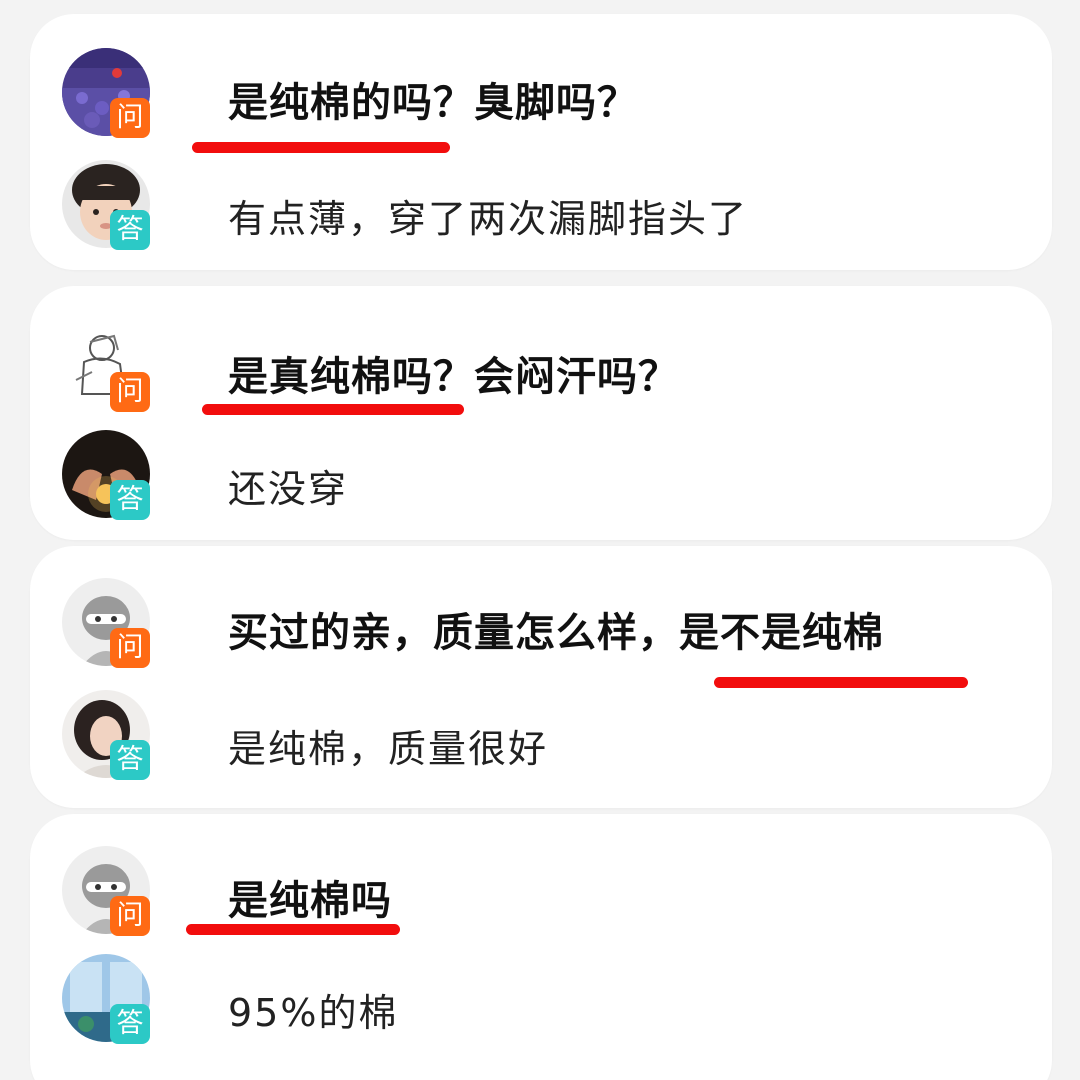 Image resolution: width=1080 pixels, height=1080 pixels. Describe the element at coordinates (542, 478) in the screenshot. I see `answer-row: 答 还没穿` at that location.